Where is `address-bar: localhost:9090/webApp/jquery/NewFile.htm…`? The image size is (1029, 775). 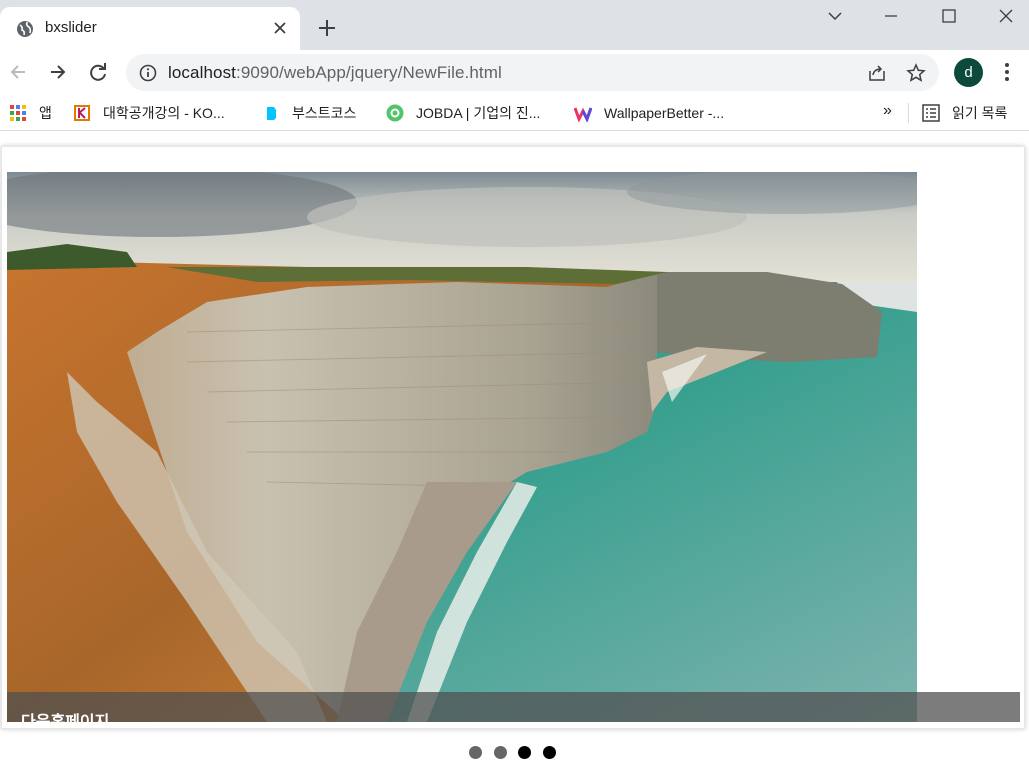 address-bar: localhost:9090/webApp/jquery/NewFile.htm… is located at coordinates (532, 72).